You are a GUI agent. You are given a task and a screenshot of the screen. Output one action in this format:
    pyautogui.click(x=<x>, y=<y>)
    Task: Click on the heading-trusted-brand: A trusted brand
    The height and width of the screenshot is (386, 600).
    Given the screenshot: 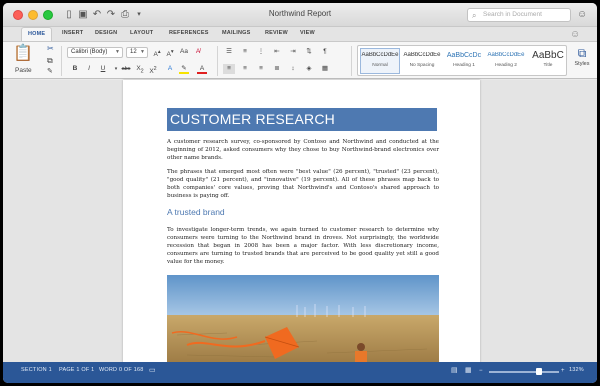 What is the action you would take?
    pyautogui.click(x=196, y=212)
    